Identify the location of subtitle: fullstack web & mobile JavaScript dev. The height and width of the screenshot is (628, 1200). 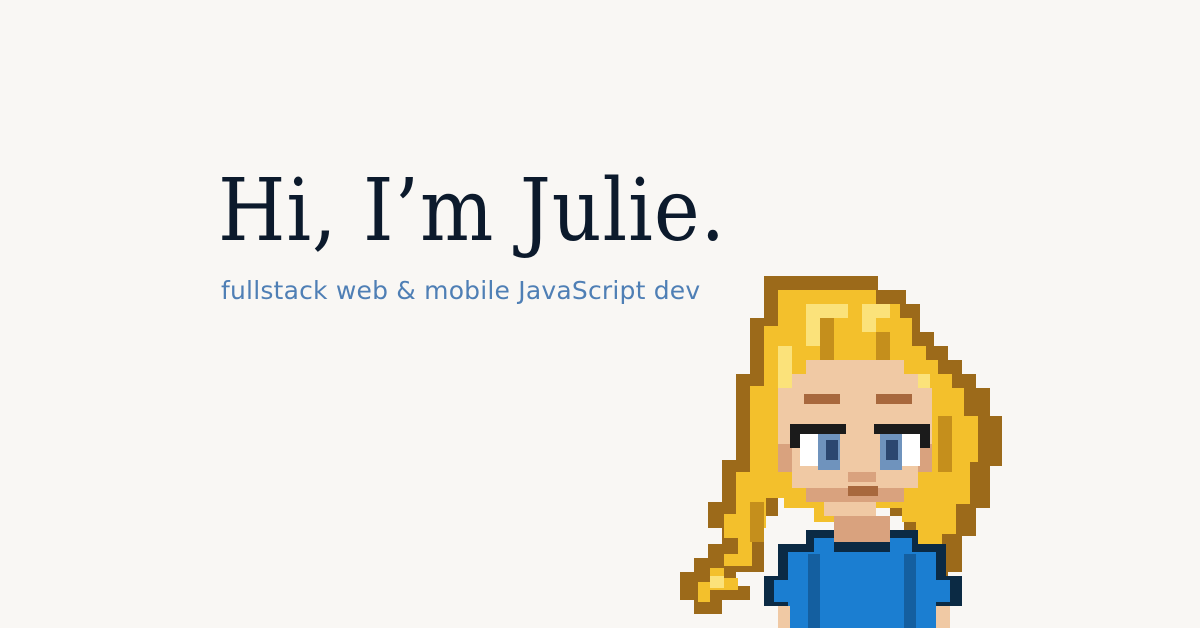
(461, 290).